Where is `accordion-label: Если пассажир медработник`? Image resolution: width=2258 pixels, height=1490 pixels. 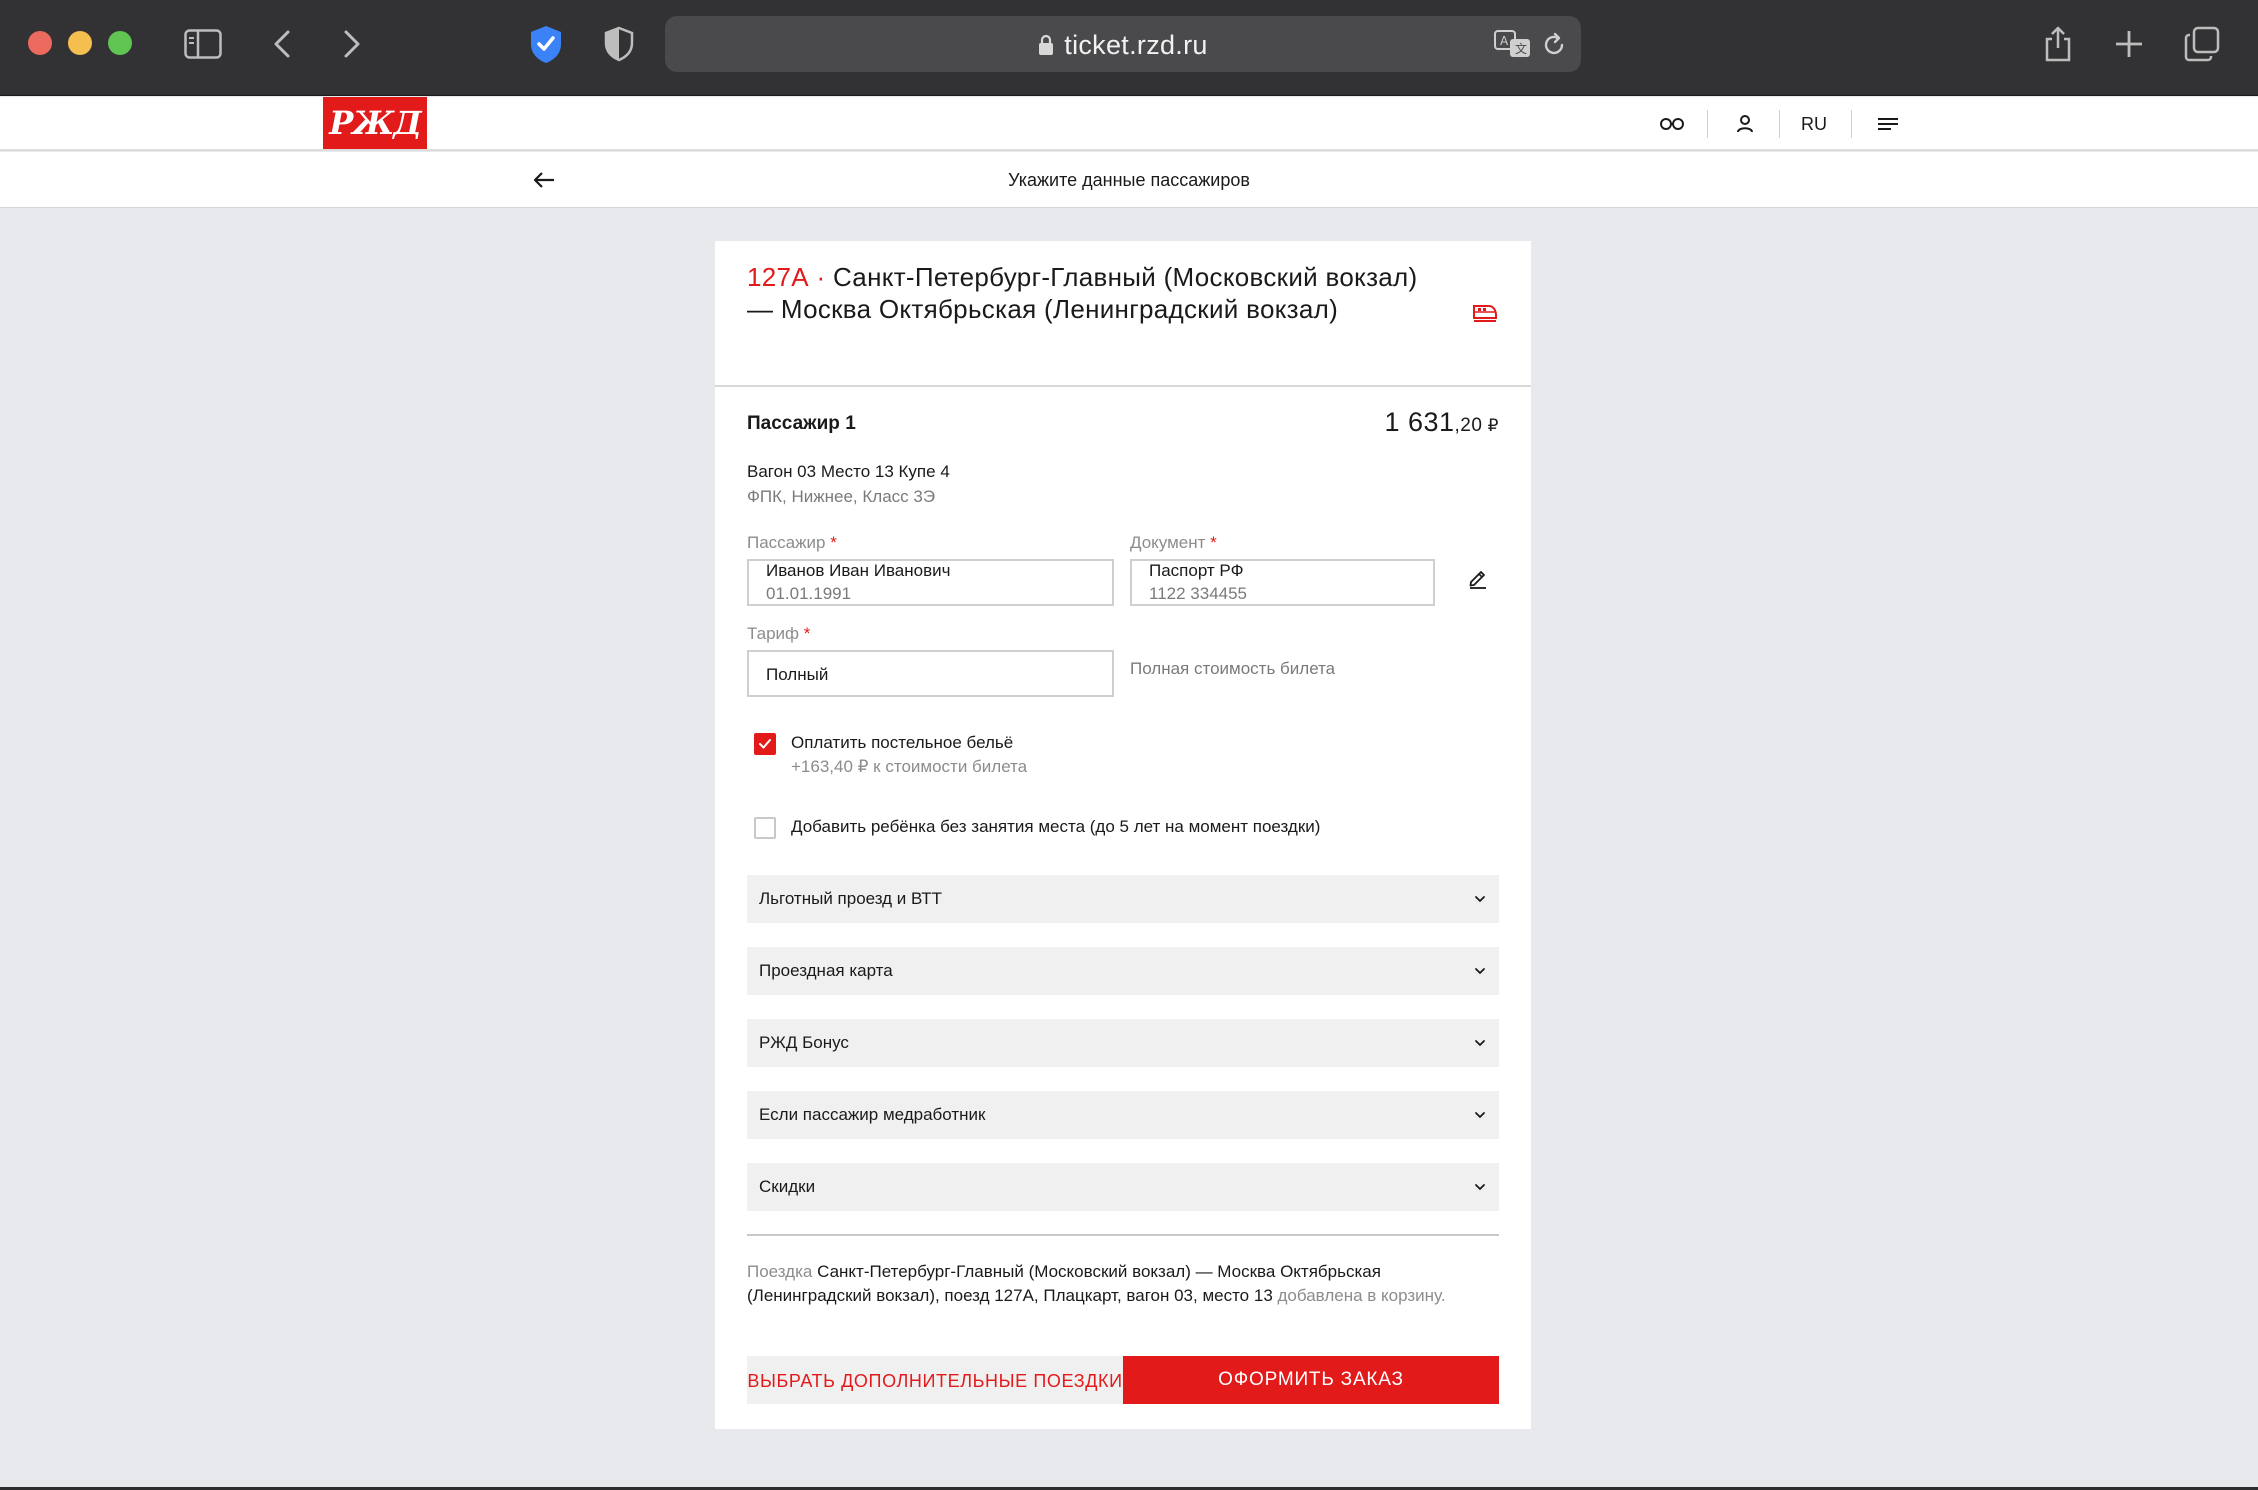 accordion-label: Если пассажир медработник is located at coordinates (872, 1114).